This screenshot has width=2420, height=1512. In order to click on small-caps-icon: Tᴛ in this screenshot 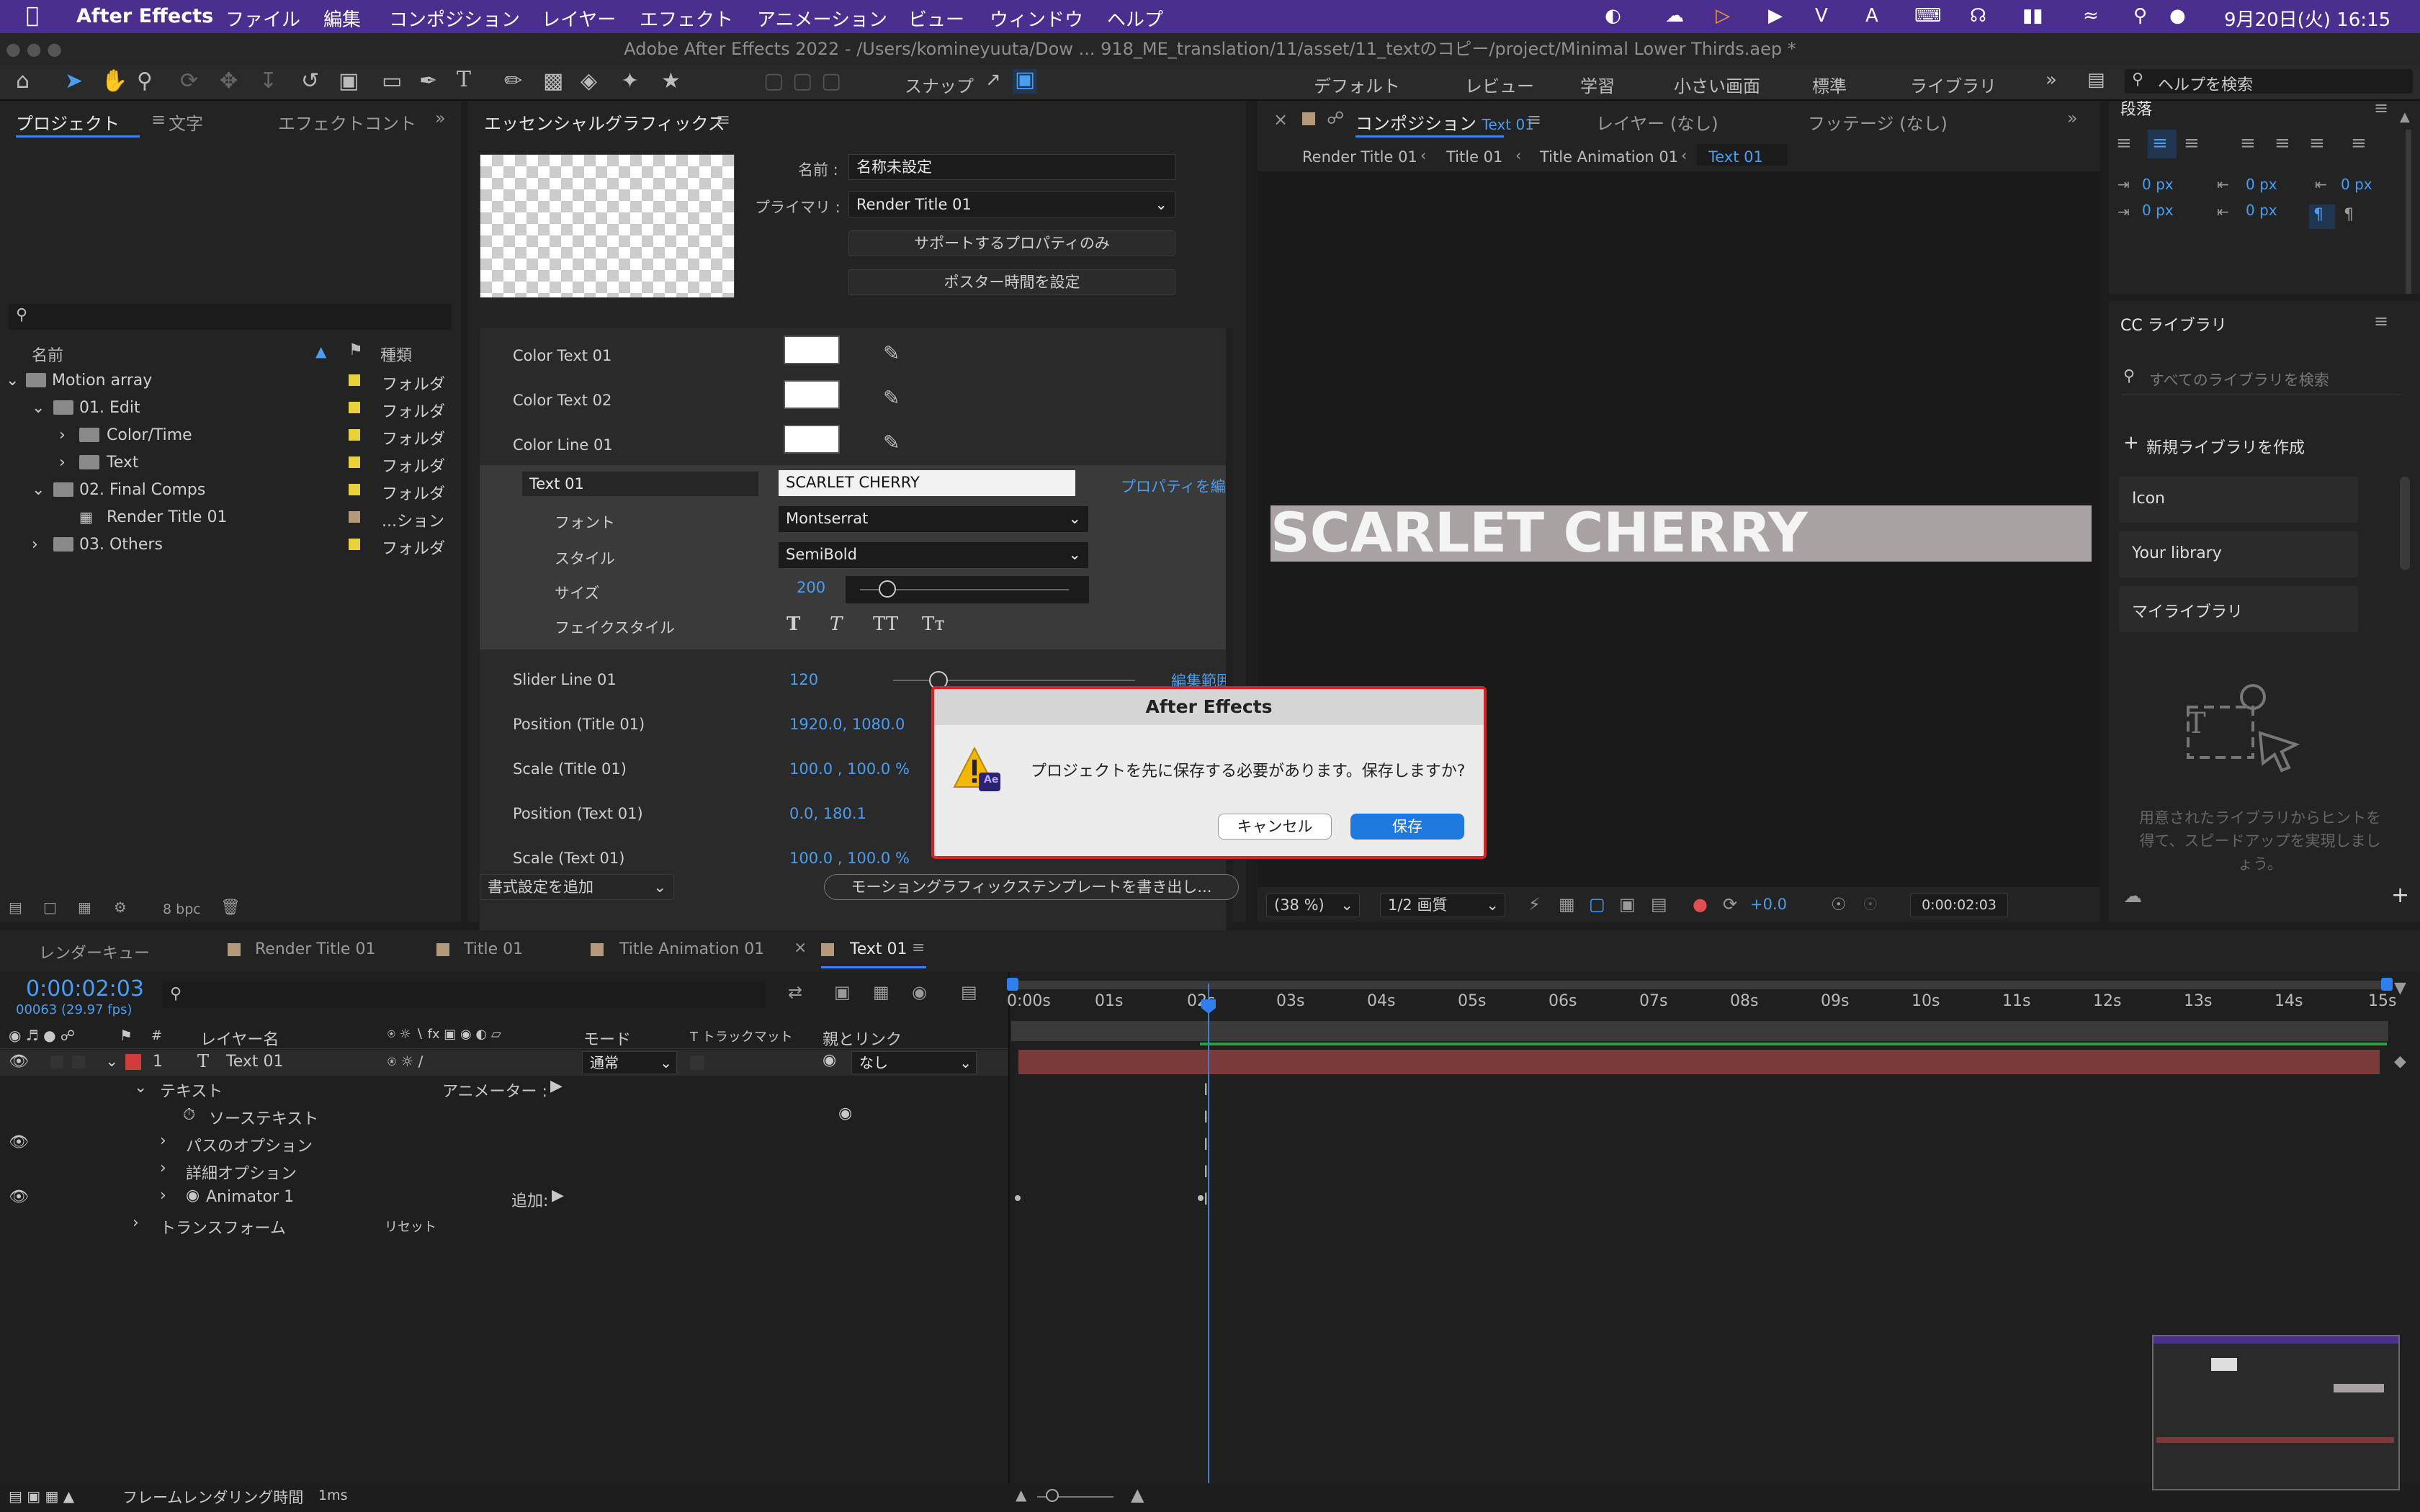, I will do `click(933, 624)`.